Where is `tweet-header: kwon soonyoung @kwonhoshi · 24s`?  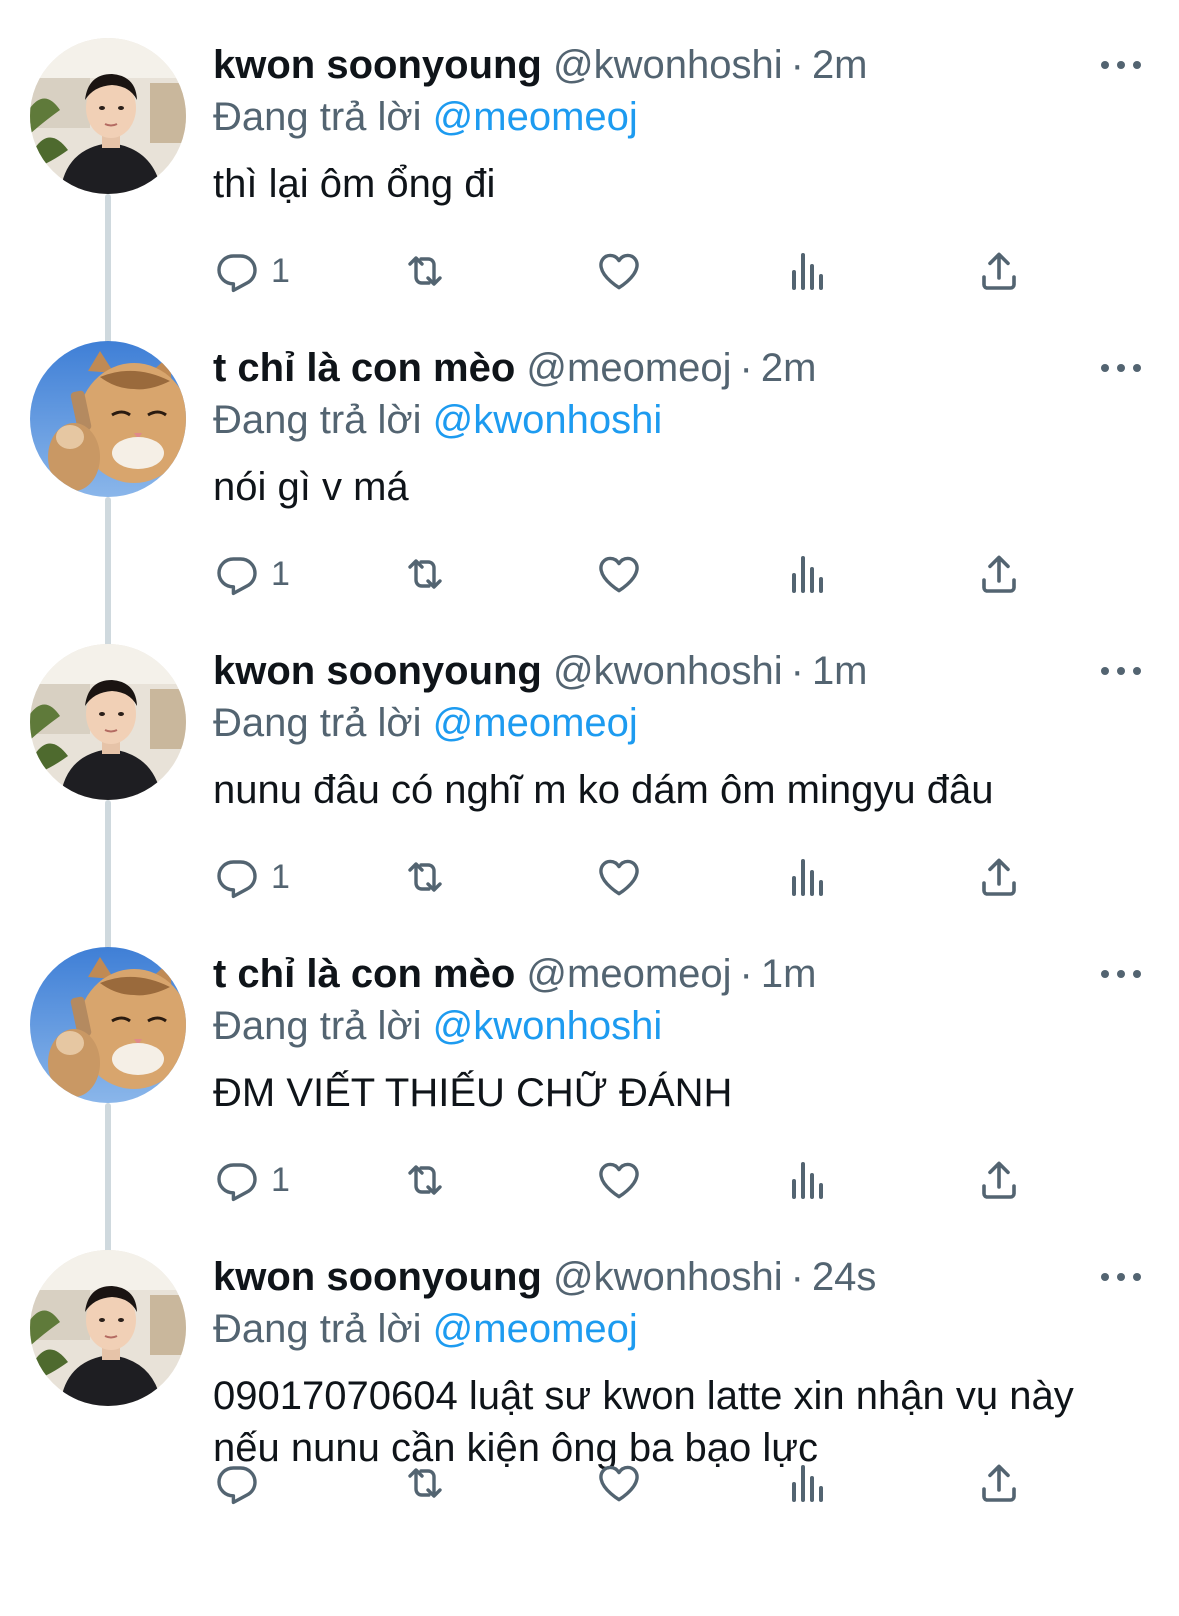 tweet-header: kwon soonyoung @kwonhoshi · 24s is located at coordinates (544, 1277).